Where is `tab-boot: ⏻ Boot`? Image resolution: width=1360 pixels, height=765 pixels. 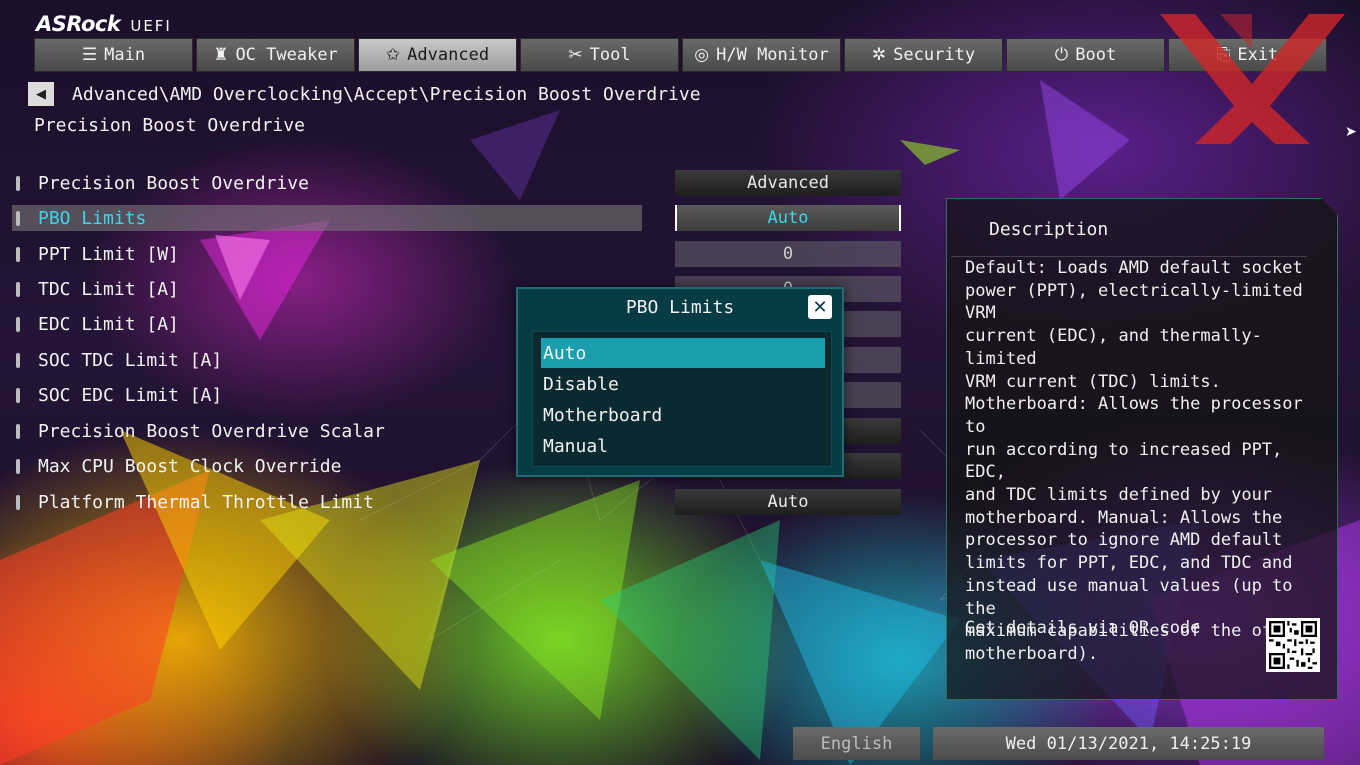
tab-boot: ⏻ Boot is located at coordinates (1085, 55).